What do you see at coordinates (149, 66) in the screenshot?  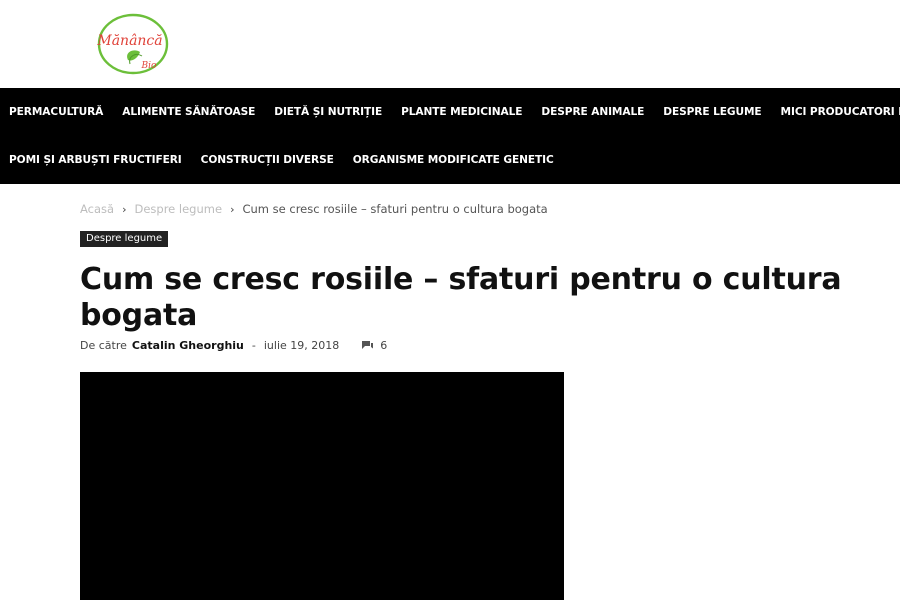 I see `svg-text: Bio` at bounding box center [149, 66].